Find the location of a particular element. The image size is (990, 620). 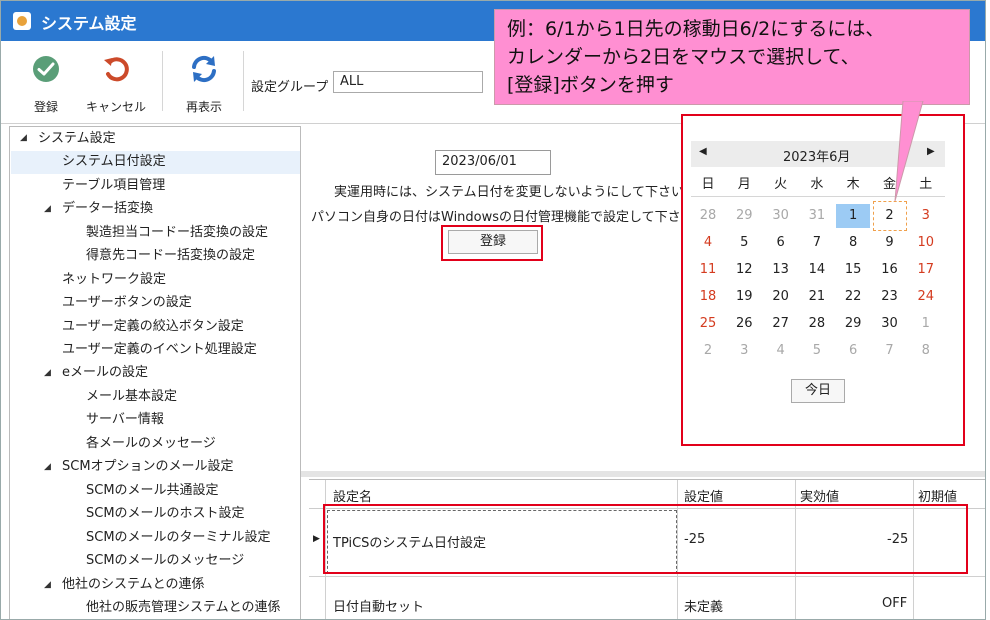

calendar-day-other-month: 5 is located at coordinates (817, 351).